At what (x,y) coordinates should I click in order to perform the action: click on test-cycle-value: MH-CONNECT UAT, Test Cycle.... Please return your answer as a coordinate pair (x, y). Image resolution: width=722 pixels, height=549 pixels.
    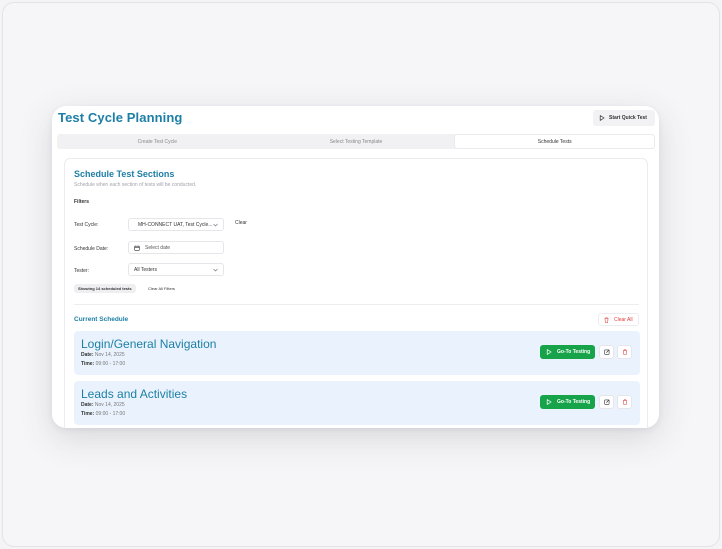
    Looking at the image, I should click on (175, 224).